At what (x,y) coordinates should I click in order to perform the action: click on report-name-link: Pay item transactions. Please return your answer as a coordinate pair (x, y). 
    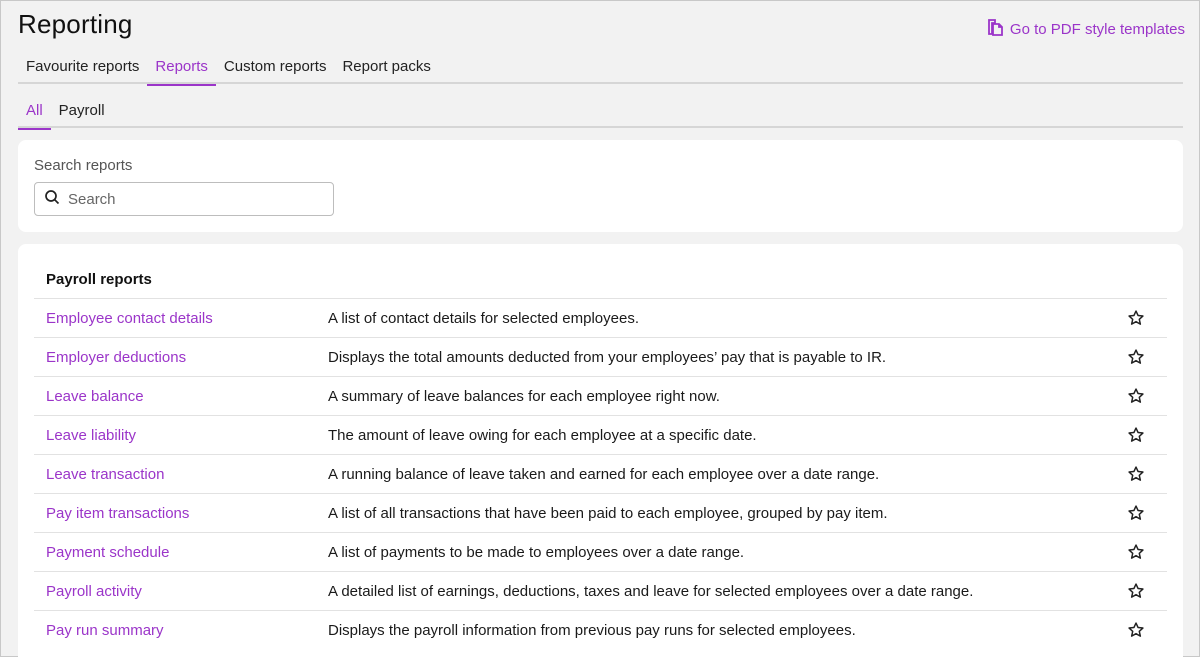
    Looking at the image, I should click on (117, 513).